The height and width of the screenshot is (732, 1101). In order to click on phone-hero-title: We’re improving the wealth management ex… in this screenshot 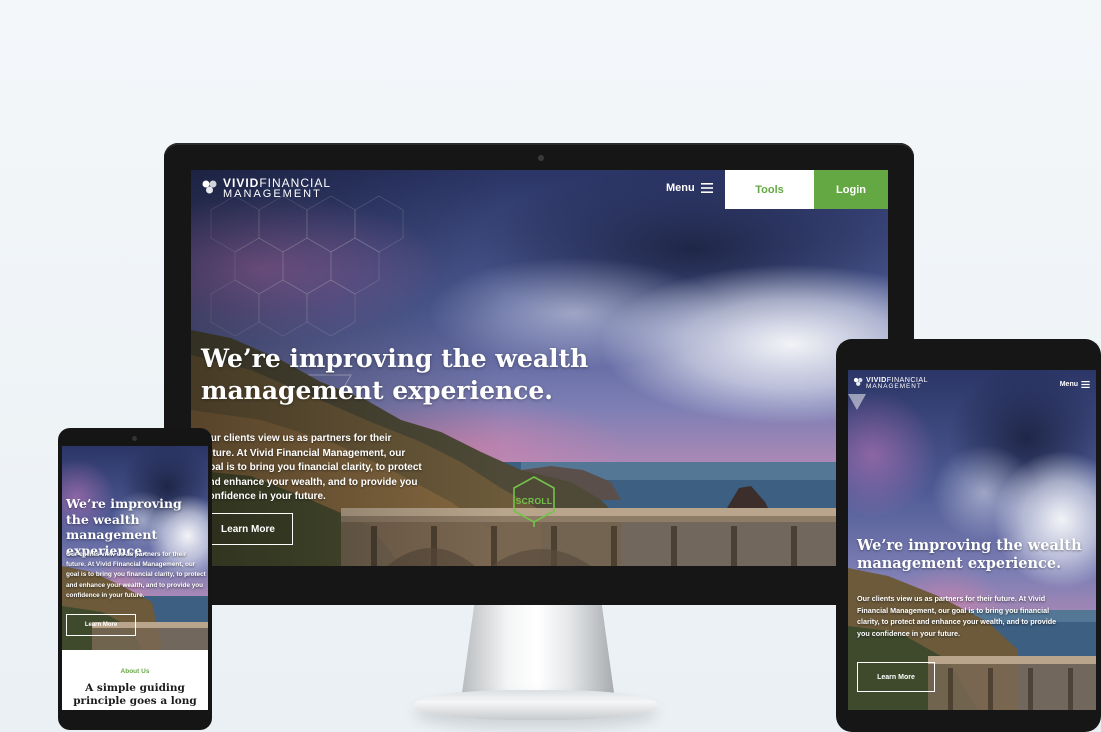, I will do `click(124, 527)`.